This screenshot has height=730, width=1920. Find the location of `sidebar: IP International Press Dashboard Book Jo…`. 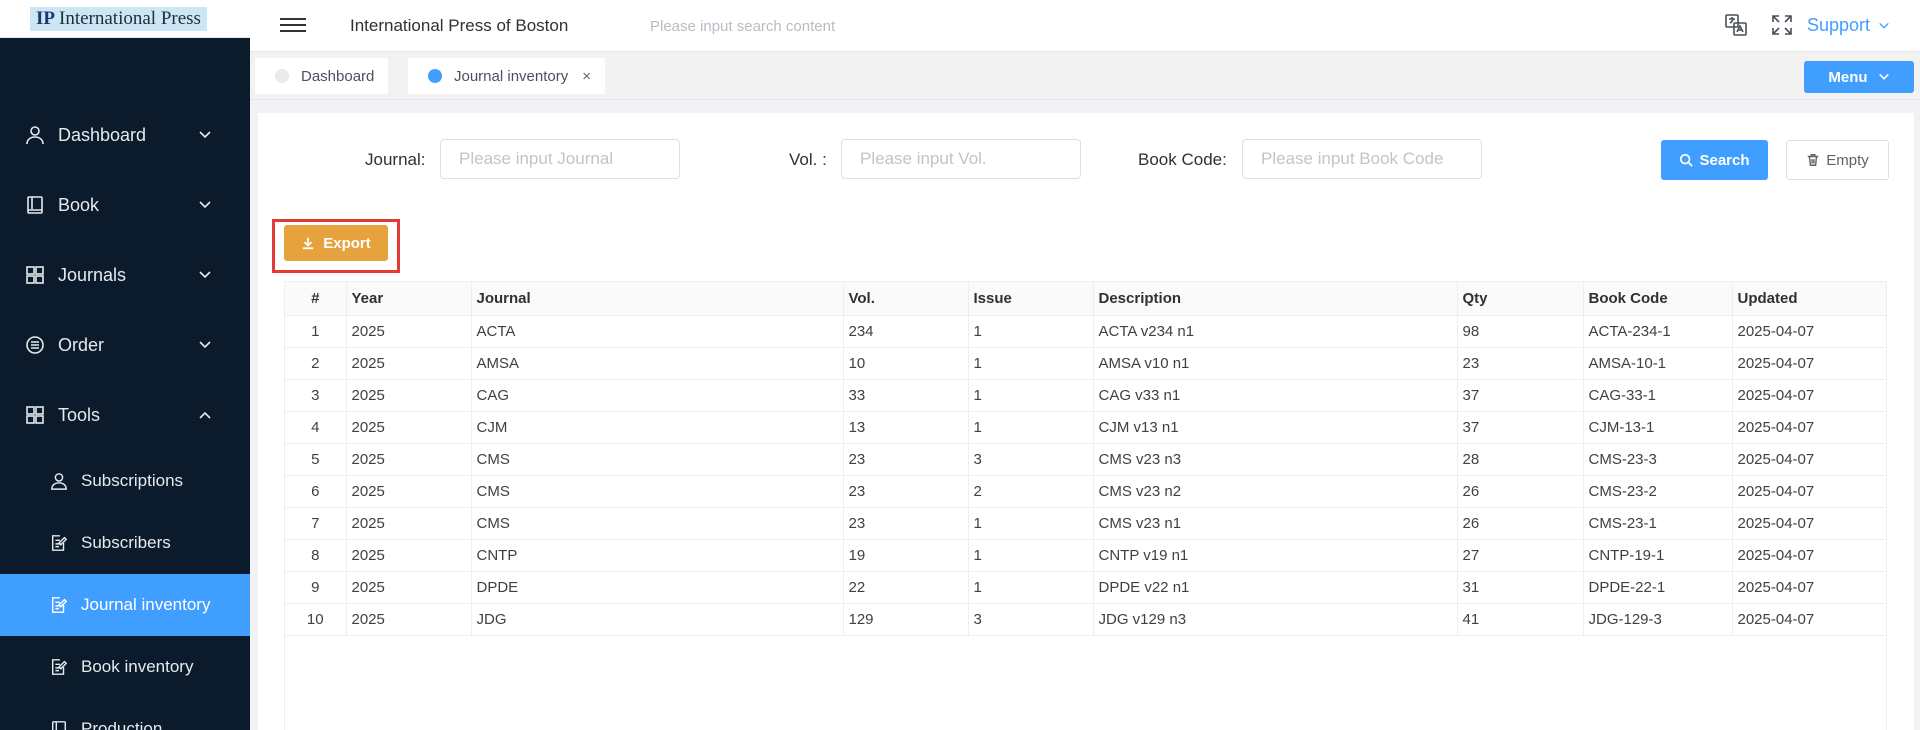

sidebar: IP International Press Dashboard Book Jo… is located at coordinates (125, 365).